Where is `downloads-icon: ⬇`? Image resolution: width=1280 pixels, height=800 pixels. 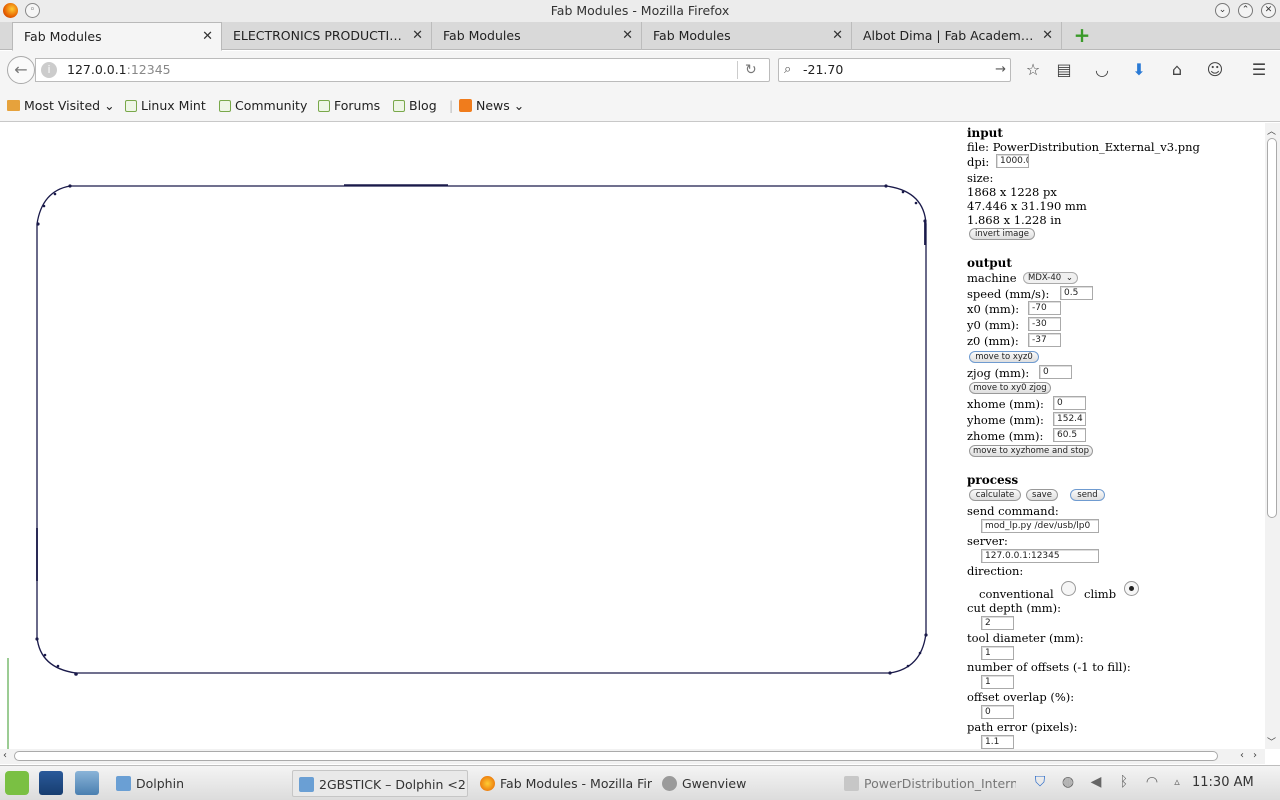 downloads-icon: ⬇ is located at coordinates (1139, 70).